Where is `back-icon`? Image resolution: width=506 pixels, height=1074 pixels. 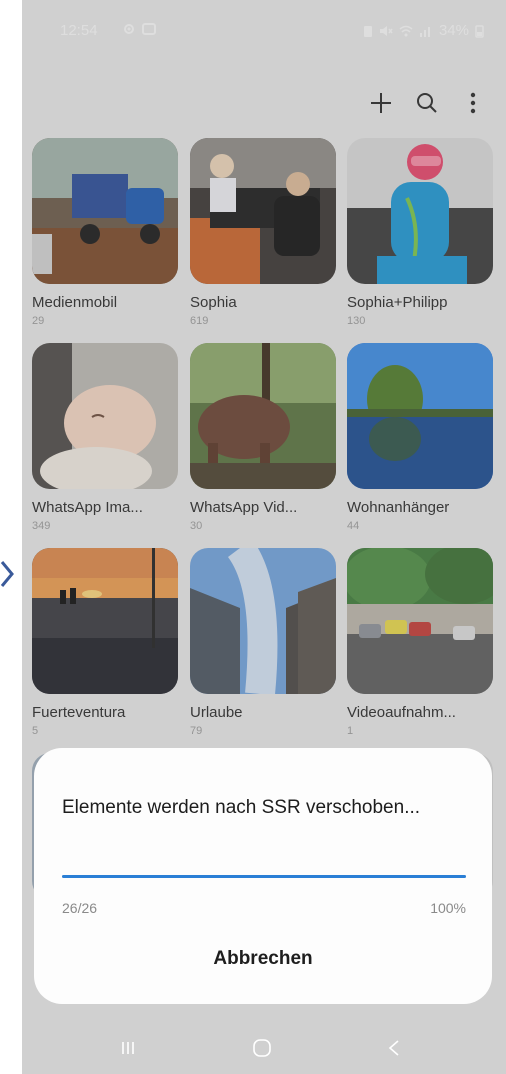 back-icon is located at coordinates (393, 1048).